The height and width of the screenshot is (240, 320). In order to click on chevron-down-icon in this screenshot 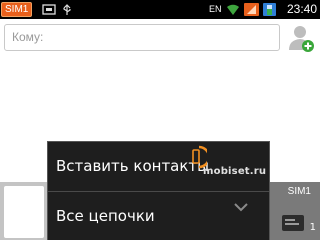, I will do `click(241, 207)`.